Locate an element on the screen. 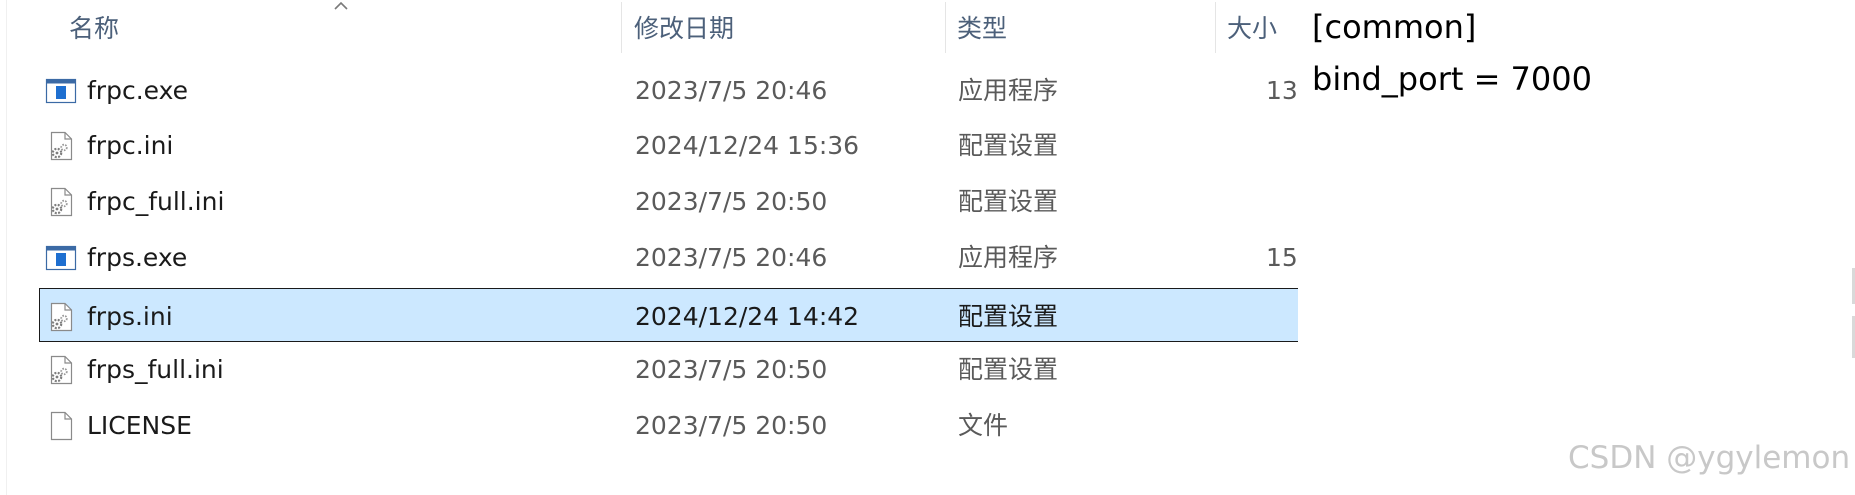  file-row: frps.ini 2024/12/24 14:42 配置设置 is located at coordinates (668, 315).